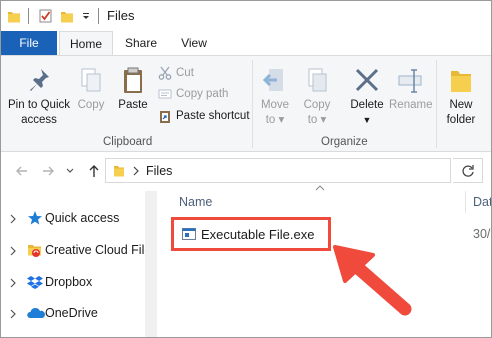 This screenshot has width=492, height=338. I want to click on new-folder-quick-icon, so click(67, 16).